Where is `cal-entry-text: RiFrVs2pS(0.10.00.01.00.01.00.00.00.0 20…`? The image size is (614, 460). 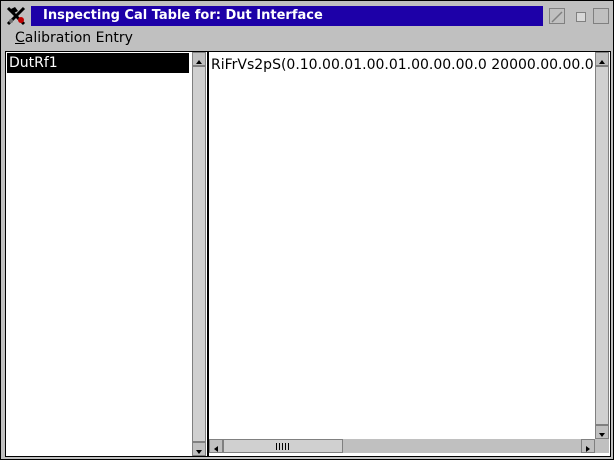 cal-entry-text: RiFrVs2pS(0.10.00.01.00.01.00.00.00.0 20… is located at coordinates (402, 65).